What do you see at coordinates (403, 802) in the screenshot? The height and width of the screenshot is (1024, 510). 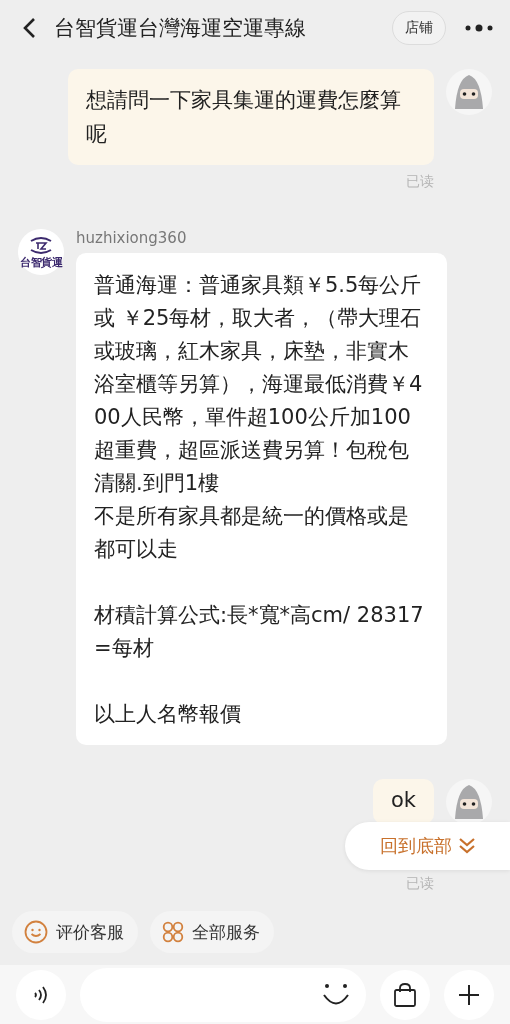 I see `message-bubble: ok` at bounding box center [403, 802].